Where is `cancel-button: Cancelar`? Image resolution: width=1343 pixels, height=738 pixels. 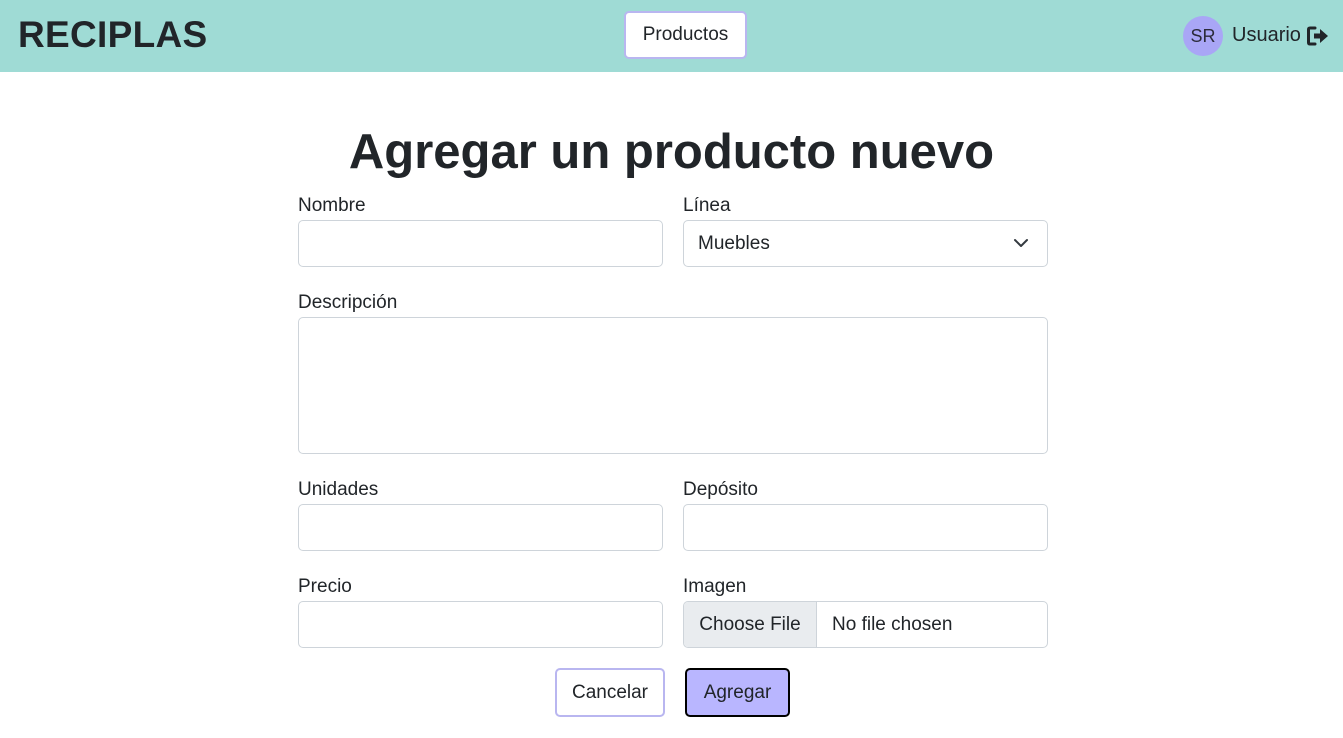
cancel-button: Cancelar is located at coordinates (610, 692).